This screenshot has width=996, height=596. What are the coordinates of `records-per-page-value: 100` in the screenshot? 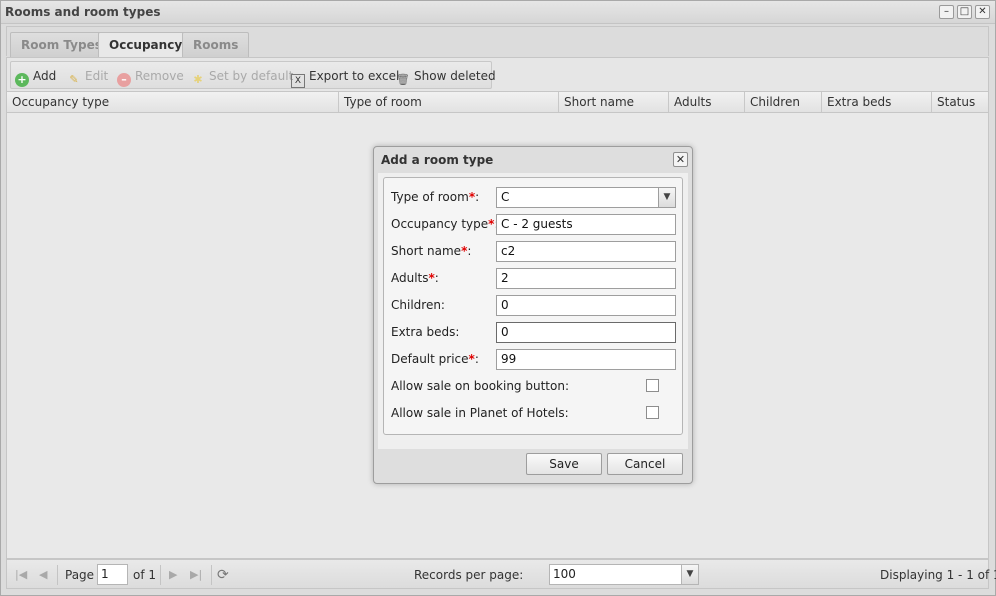 It's located at (564, 574).